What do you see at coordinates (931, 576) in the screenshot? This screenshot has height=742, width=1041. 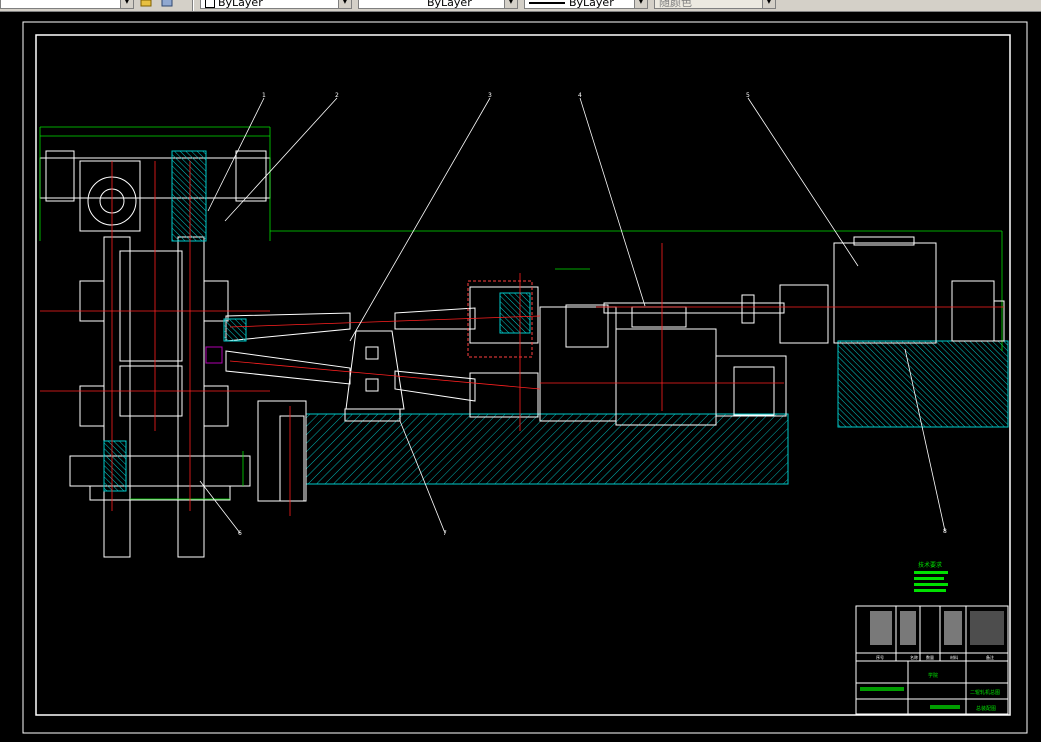 I see `tech-requirements: 技术要求` at bounding box center [931, 576].